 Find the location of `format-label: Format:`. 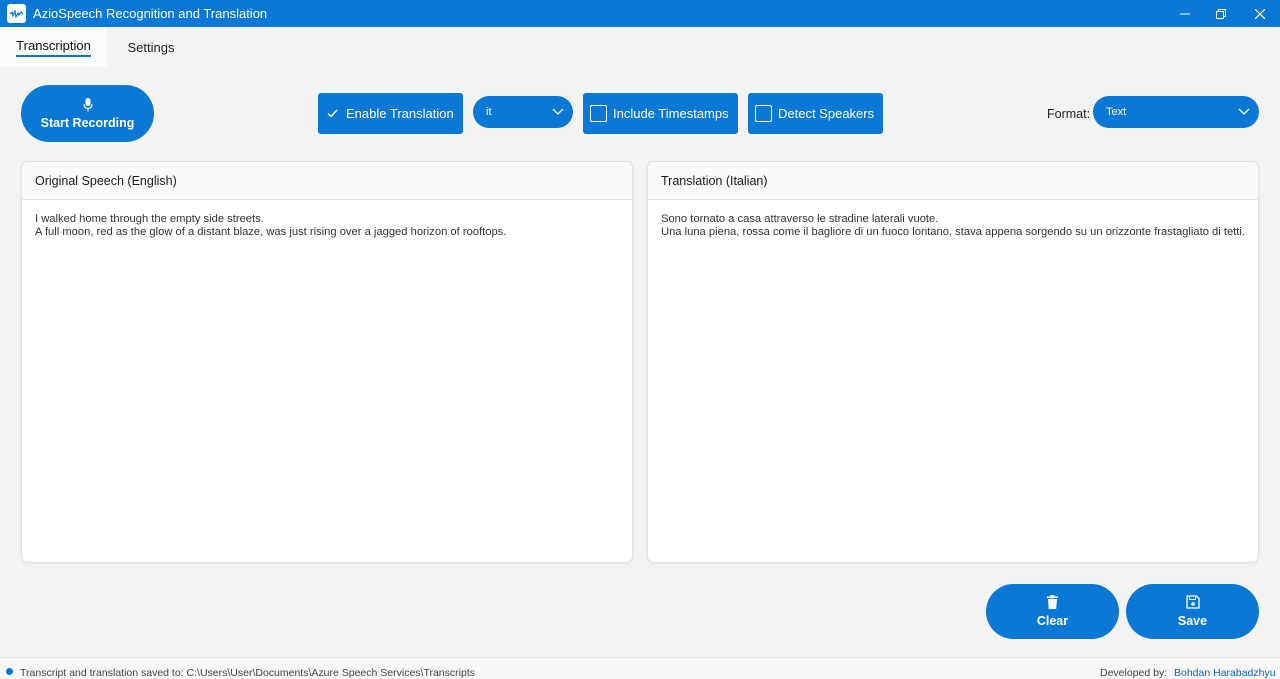

format-label: Format: is located at coordinates (1069, 114).